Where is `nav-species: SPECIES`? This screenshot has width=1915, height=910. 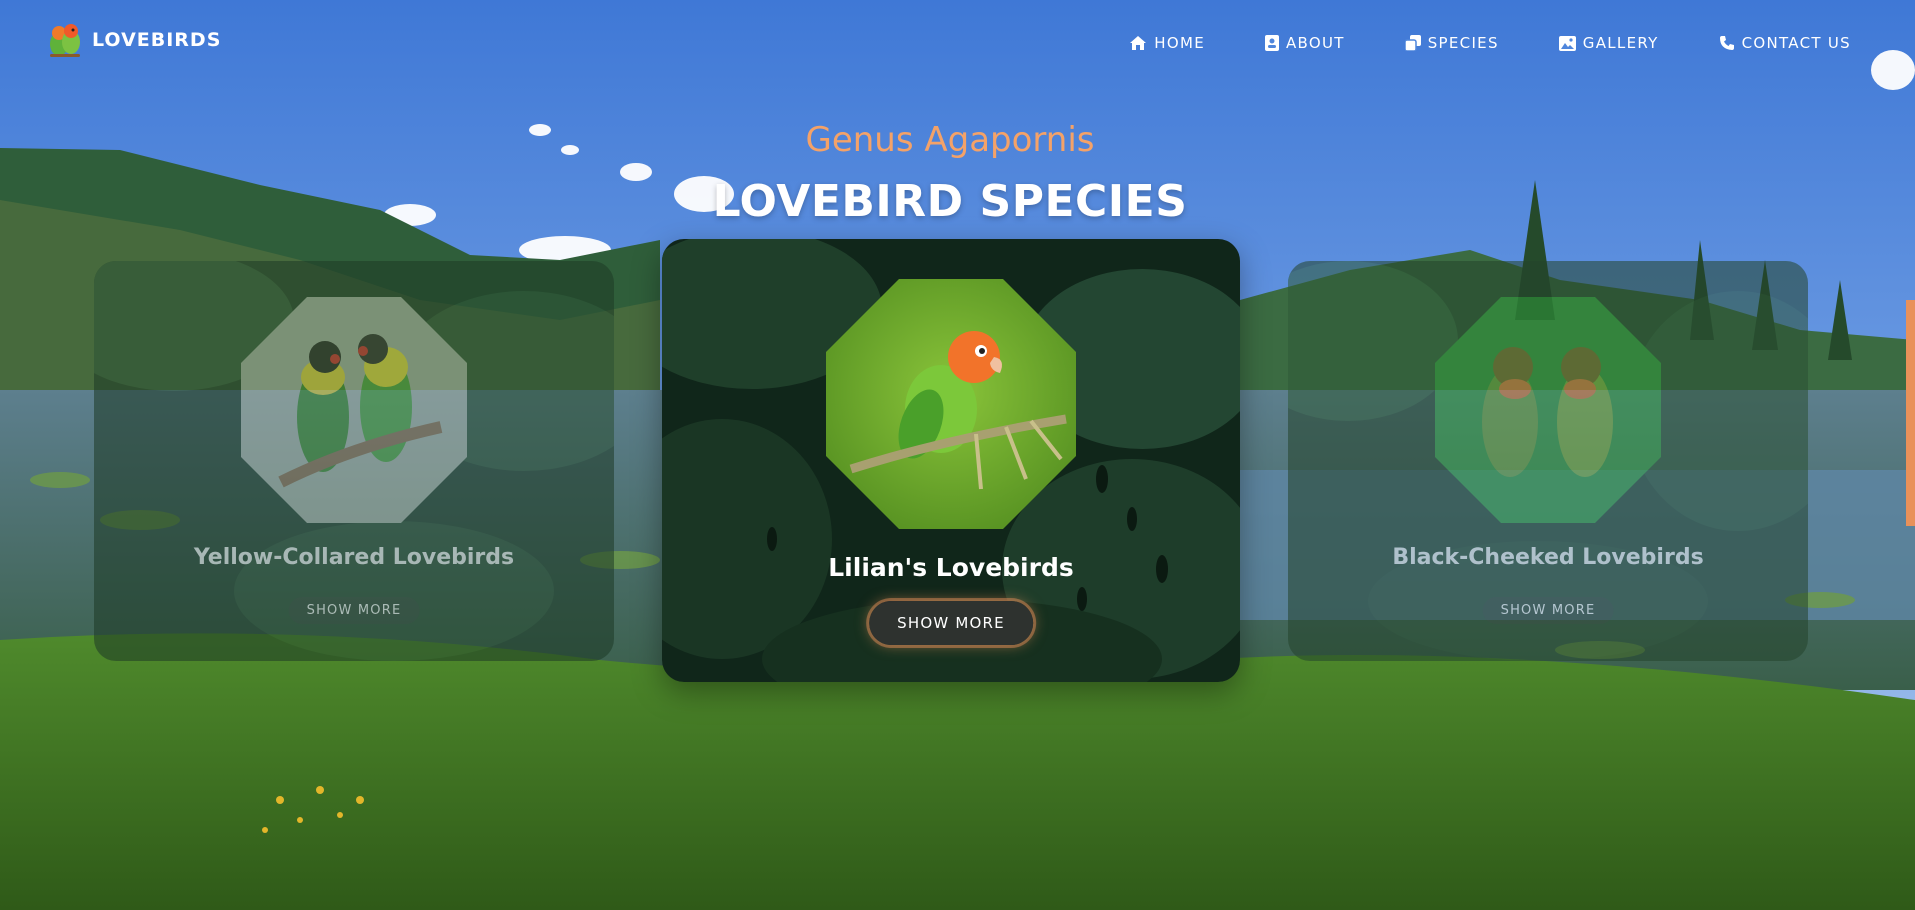 nav-species: SPECIES is located at coordinates (1451, 43).